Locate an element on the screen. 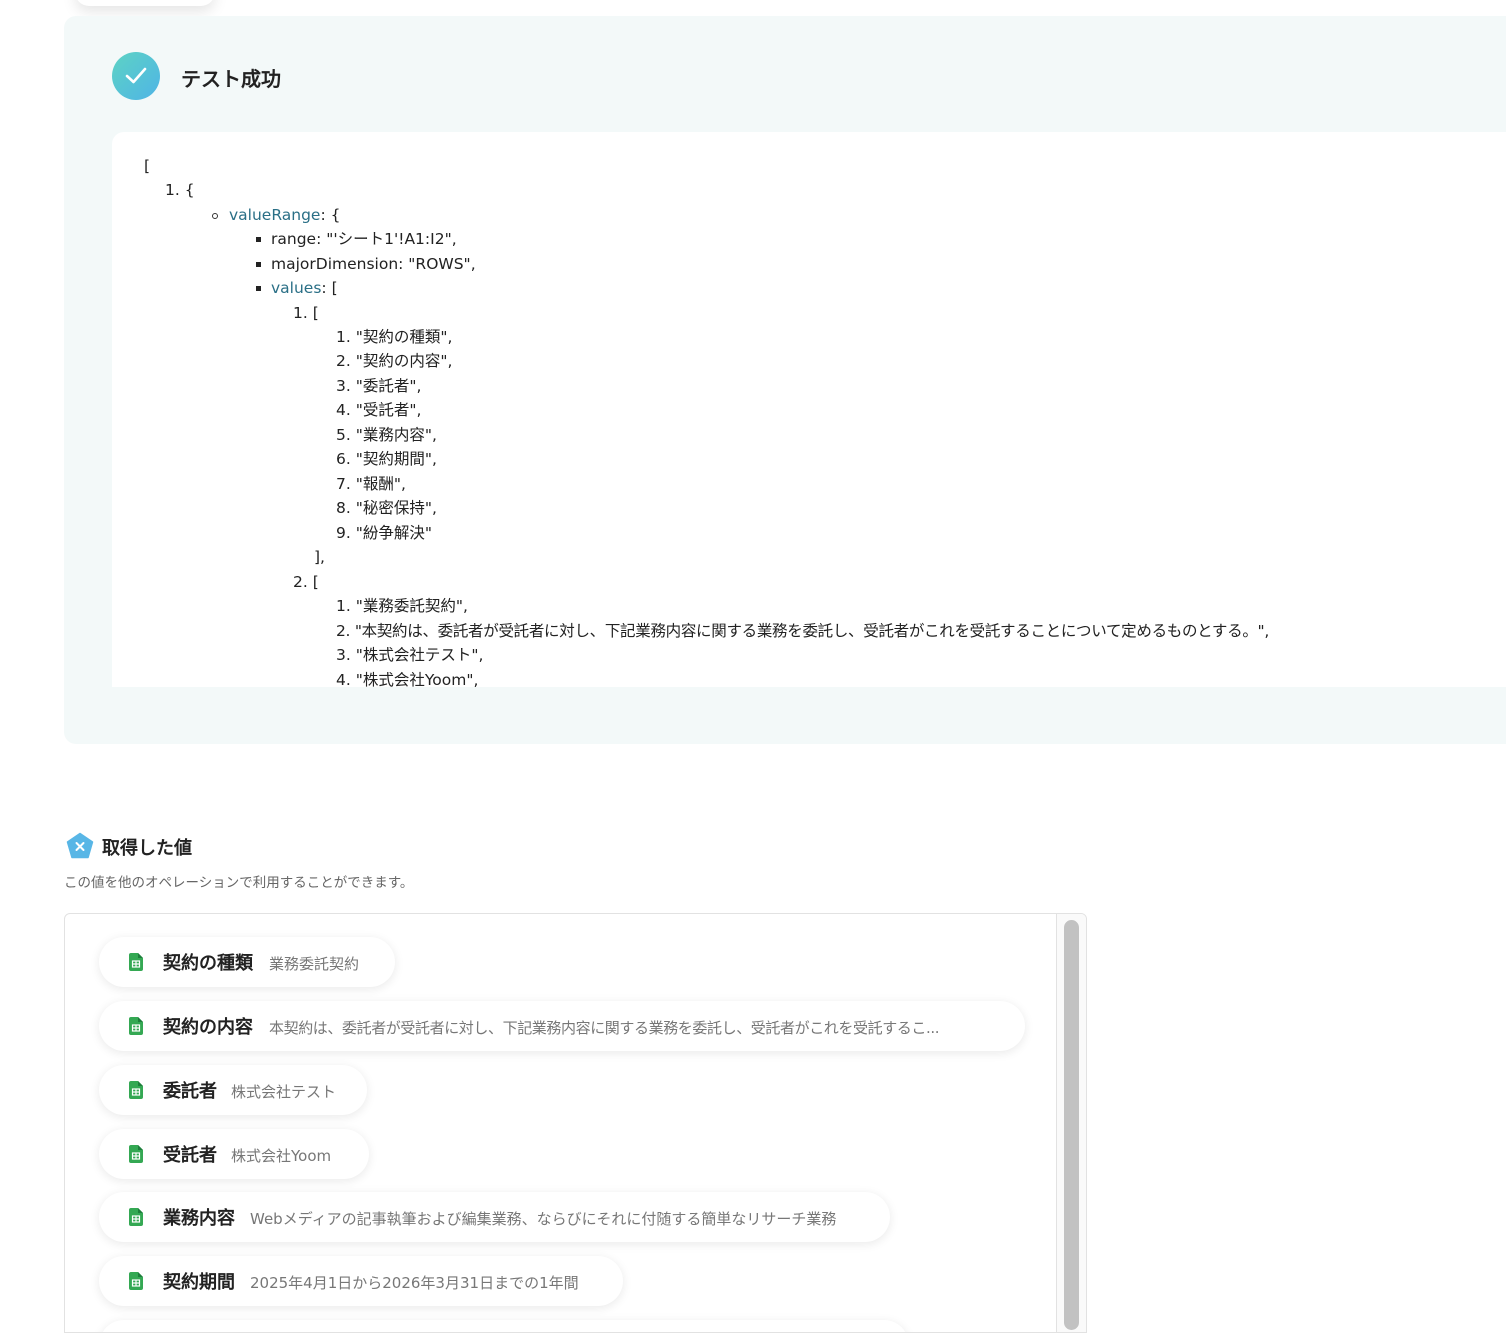 The height and width of the screenshot is (1333, 1506). status-title: テスト成功 is located at coordinates (231, 79).